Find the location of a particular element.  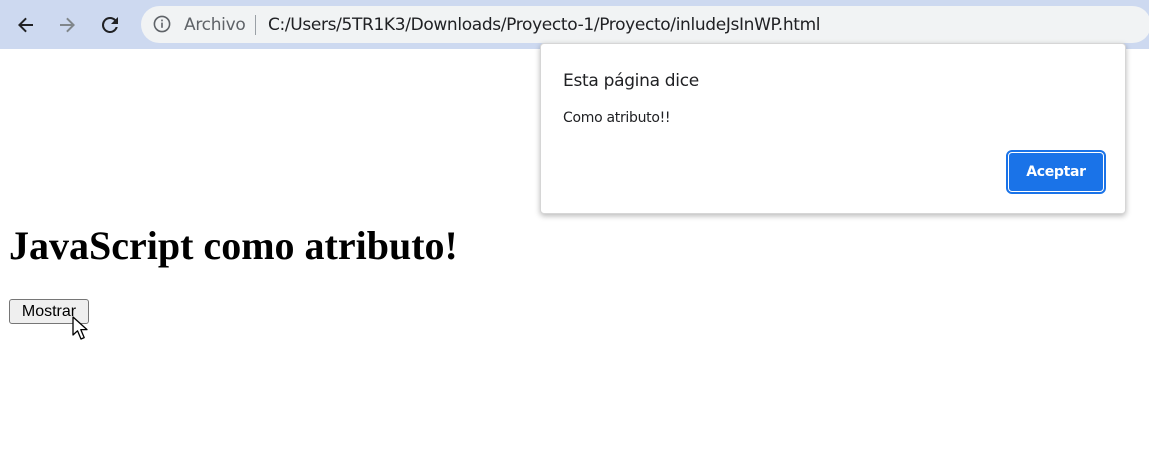

info-icon is located at coordinates (162, 24).